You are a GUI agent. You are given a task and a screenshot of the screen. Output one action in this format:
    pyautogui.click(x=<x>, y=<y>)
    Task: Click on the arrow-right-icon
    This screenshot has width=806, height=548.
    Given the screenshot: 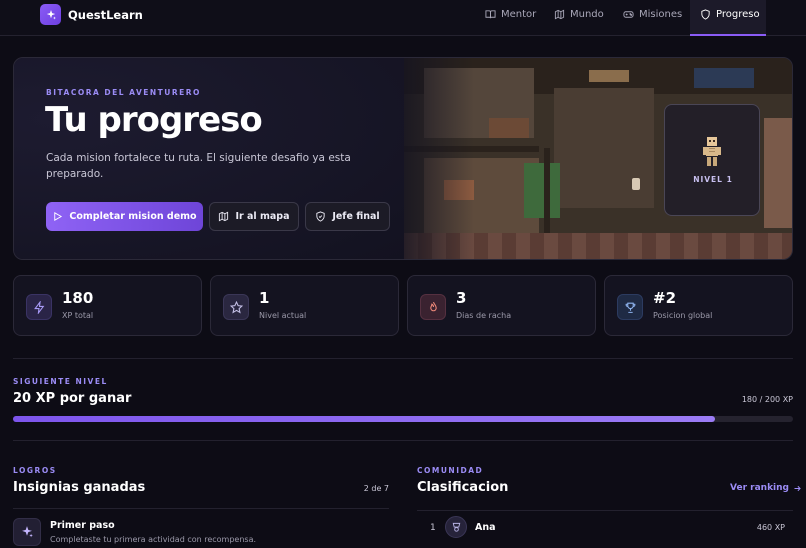 What is the action you would take?
    pyautogui.click(x=797, y=488)
    